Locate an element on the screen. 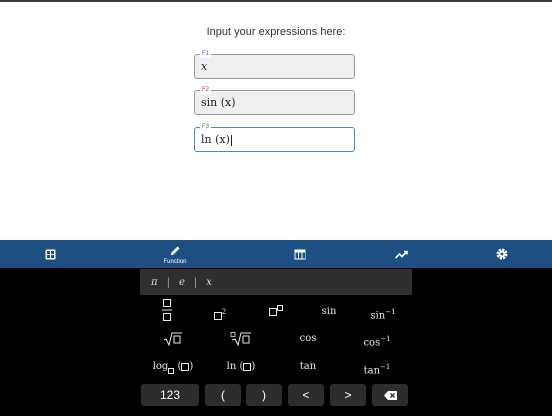 This screenshot has width=552, height=416. key-arccos-exponent: −1 is located at coordinates (385, 339).